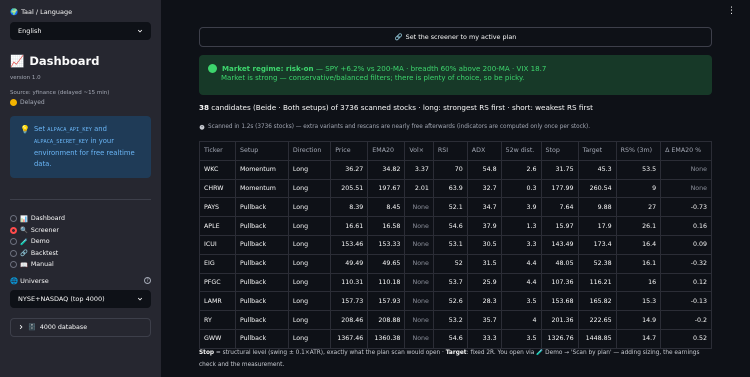  I want to click on universe-select: NYSE+NASDAQ (top 4000), so click(80, 298).